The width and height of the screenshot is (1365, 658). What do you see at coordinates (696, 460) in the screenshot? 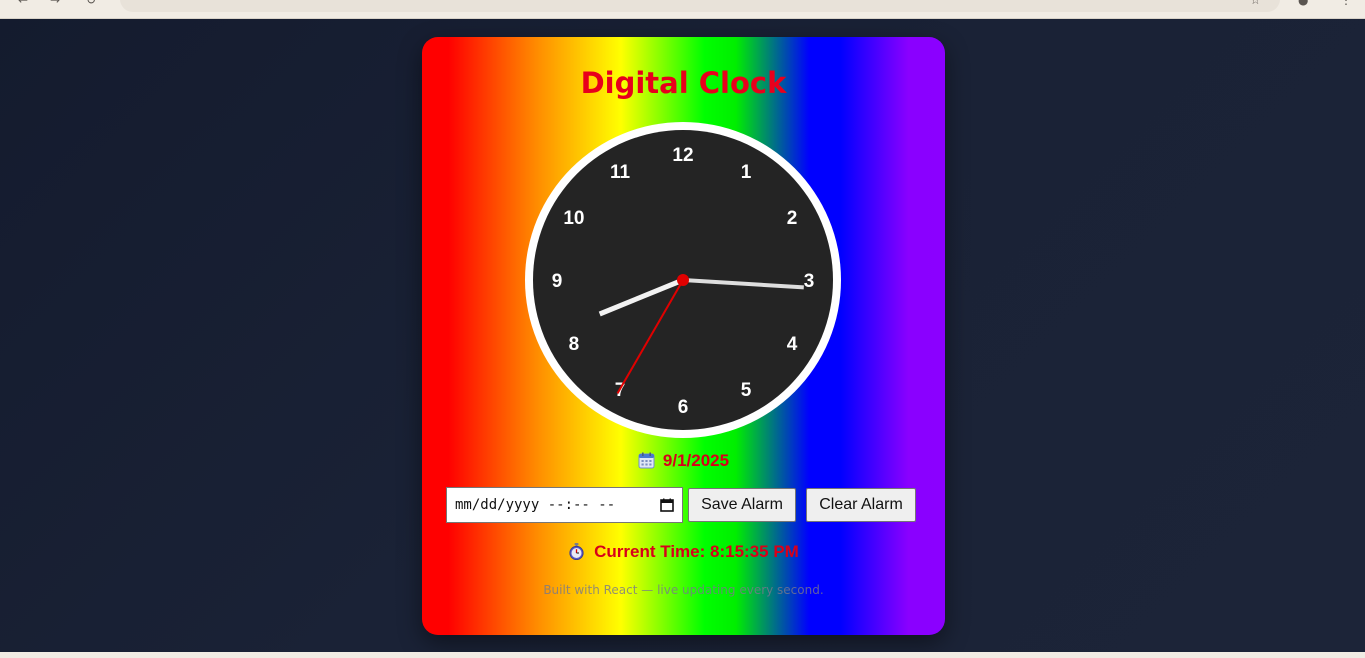
I see `date-text: 9/1/2025` at bounding box center [696, 460].